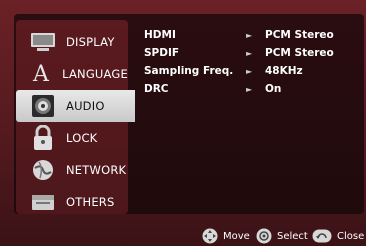 Image resolution: width=366 pixels, height=246 pixels. What do you see at coordinates (43, 138) in the screenshot?
I see `lock-icon` at bounding box center [43, 138].